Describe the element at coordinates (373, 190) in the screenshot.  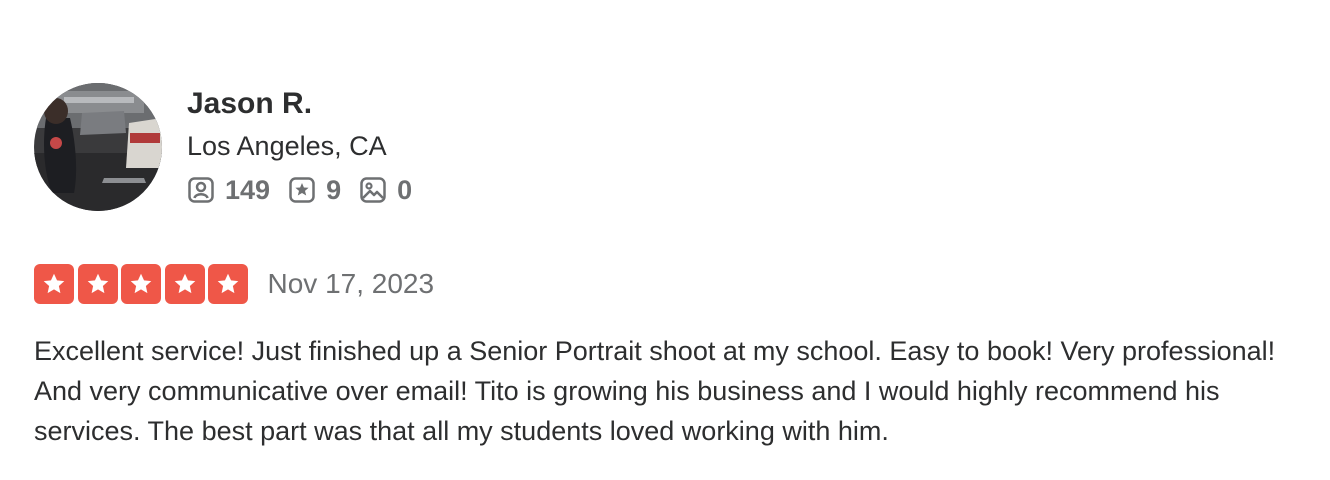
I see `photos-icon` at that location.